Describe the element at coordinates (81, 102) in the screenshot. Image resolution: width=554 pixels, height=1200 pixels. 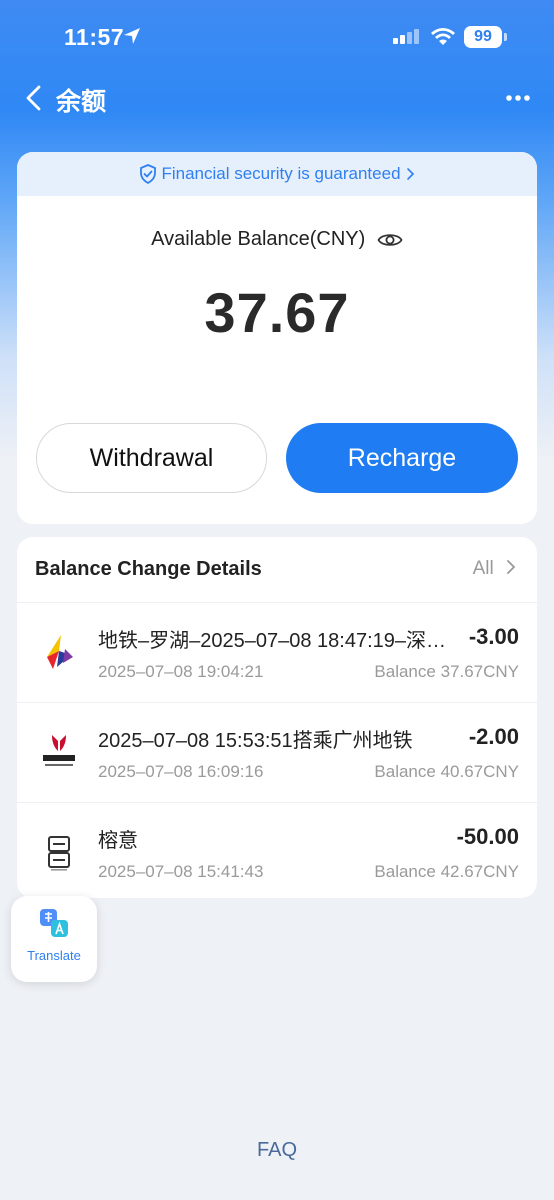
I see `page-title: 余额` at that location.